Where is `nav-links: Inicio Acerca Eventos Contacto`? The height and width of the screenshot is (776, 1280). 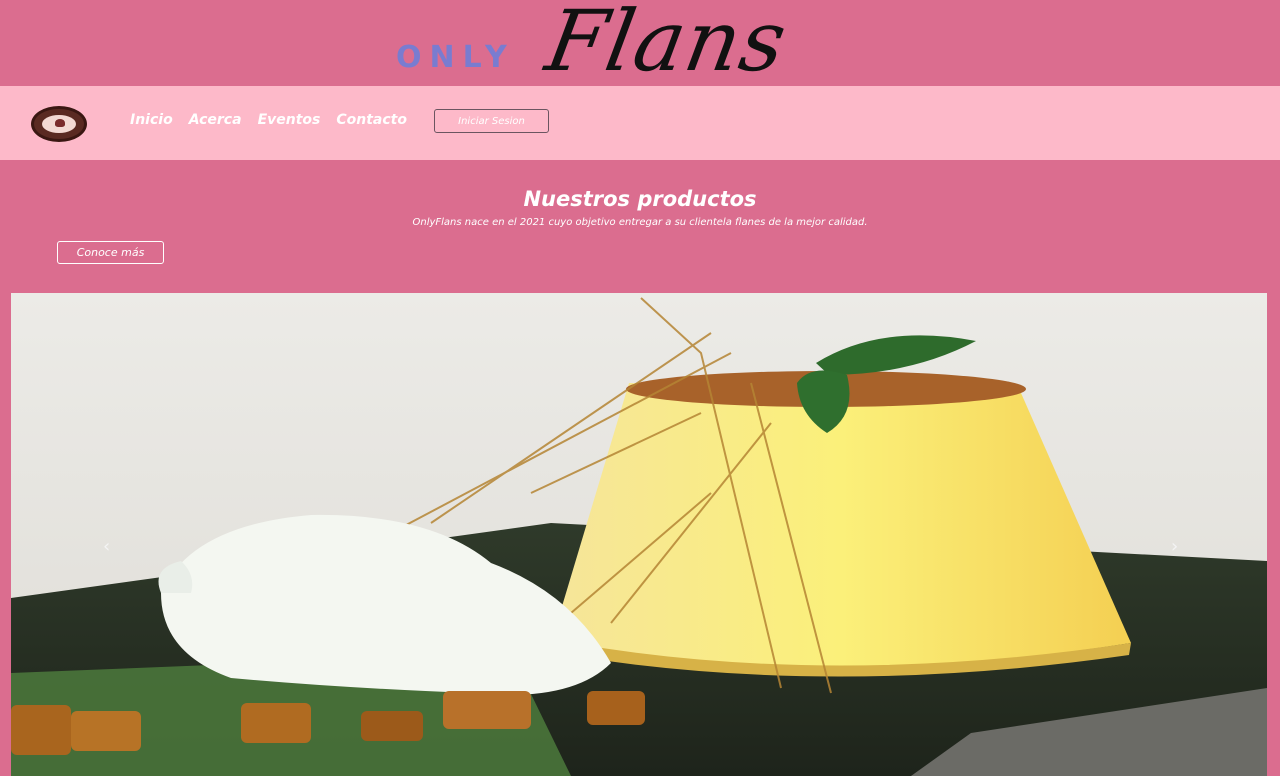 nav-links: Inicio Acerca Eventos Contacto is located at coordinates (268, 120).